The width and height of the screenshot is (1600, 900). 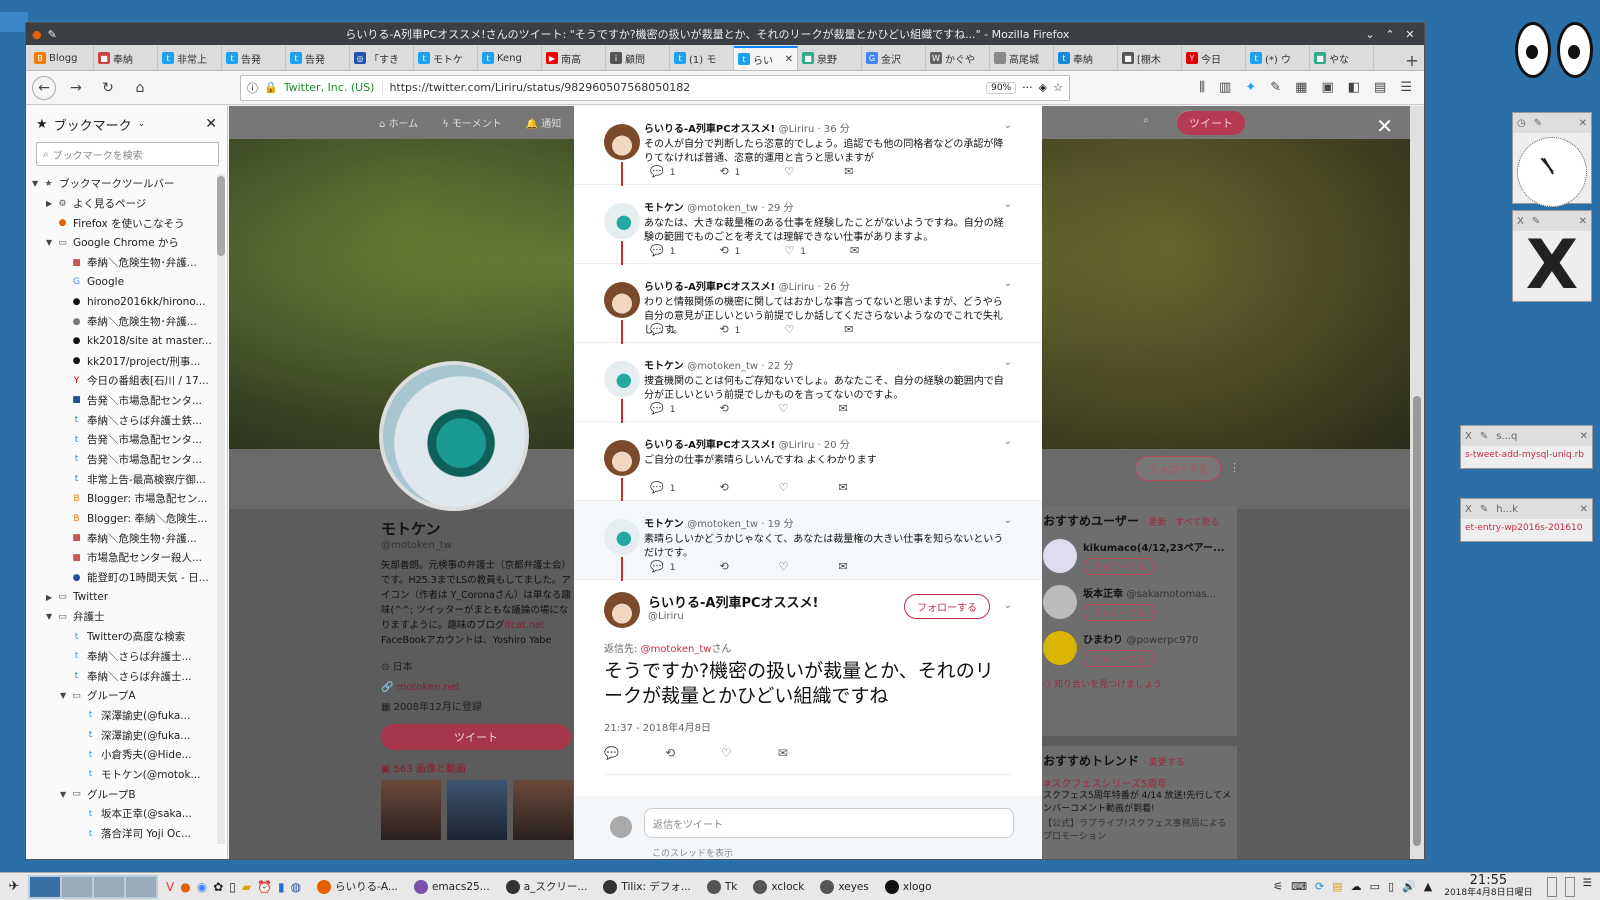 I want to click on browser-icon: ◍, so click(x=296, y=887).